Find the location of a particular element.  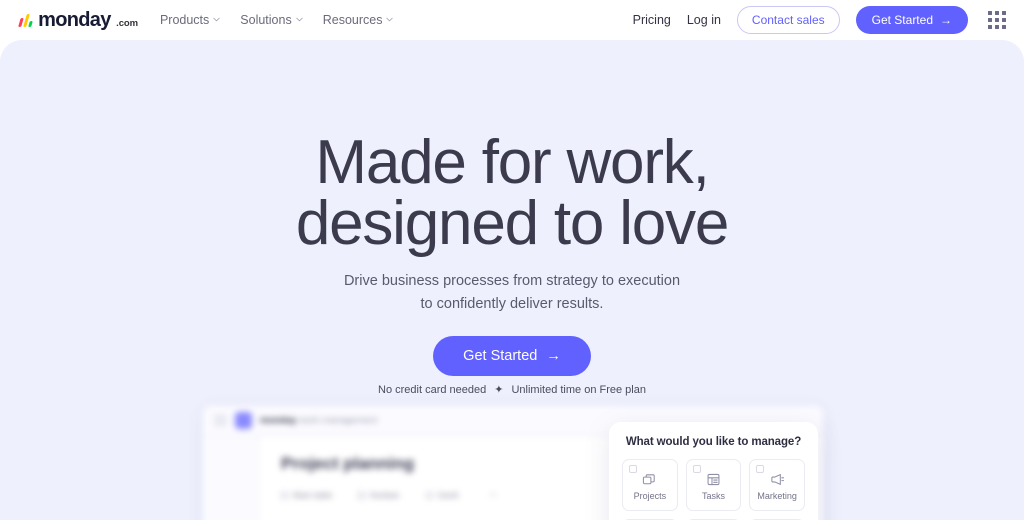

hero-heading-line-1: Made for work, is located at coordinates (512, 162).